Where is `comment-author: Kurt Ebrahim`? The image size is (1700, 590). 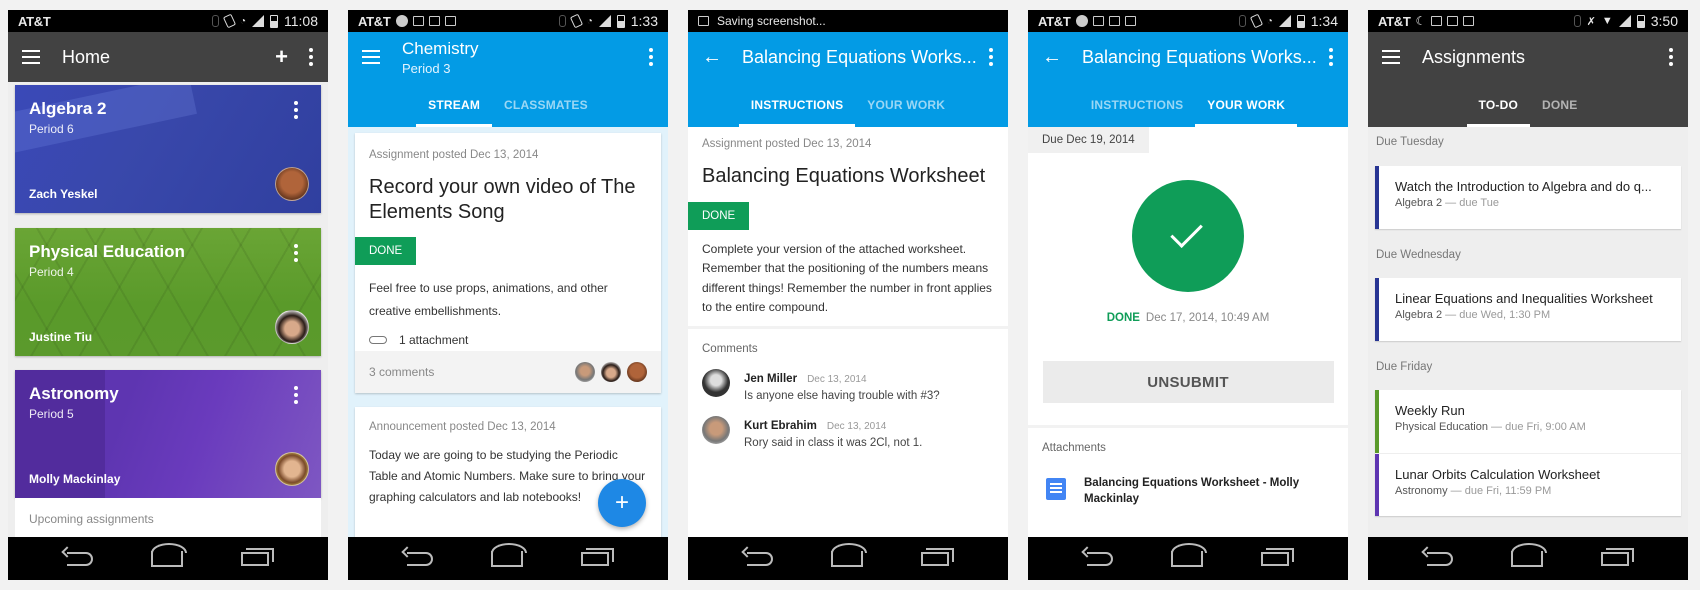
comment-author: Kurt Ebrahim is located at coordinates (780, 425).